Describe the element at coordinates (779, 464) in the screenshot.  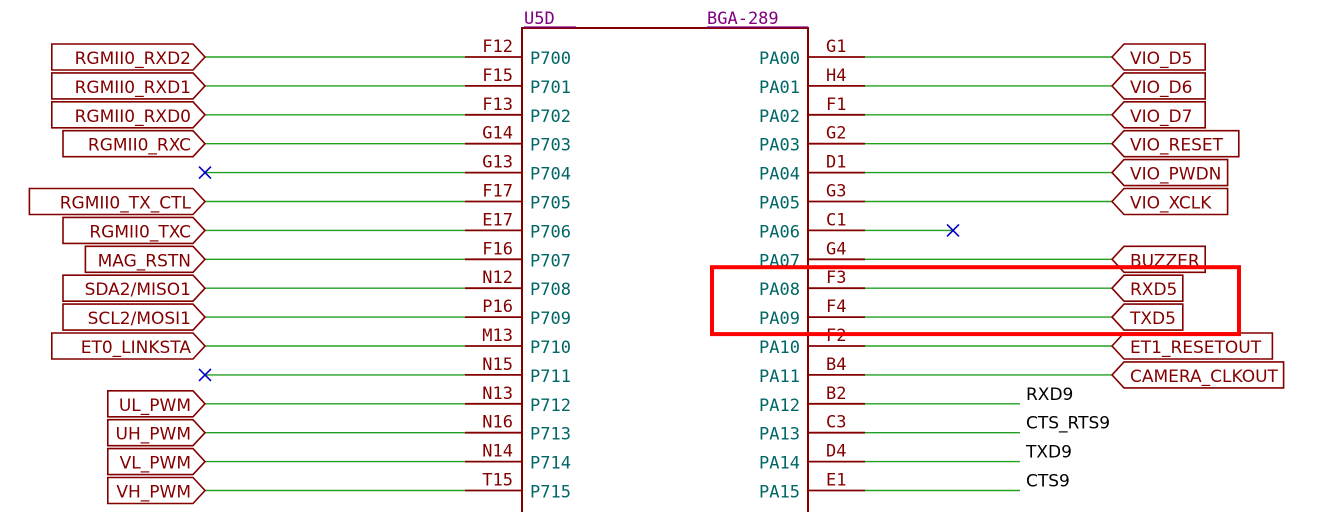
I see `right-pin-14-name: PA14` at that location.